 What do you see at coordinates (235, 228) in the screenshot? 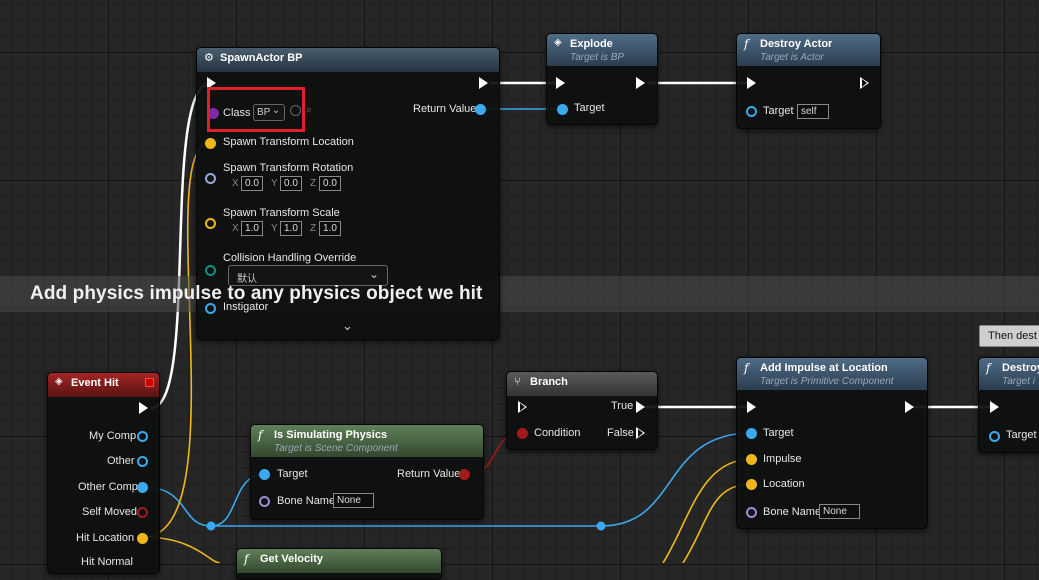
I see `axis-x: X` at bounding box center [235, 228].